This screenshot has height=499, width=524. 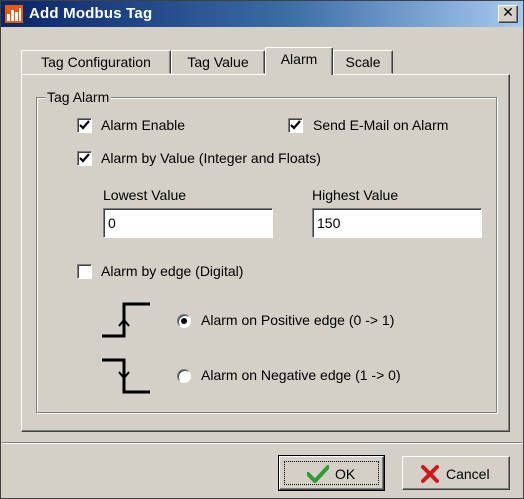 I want to click on positive-edge-radio, so click(x=184, y=321).